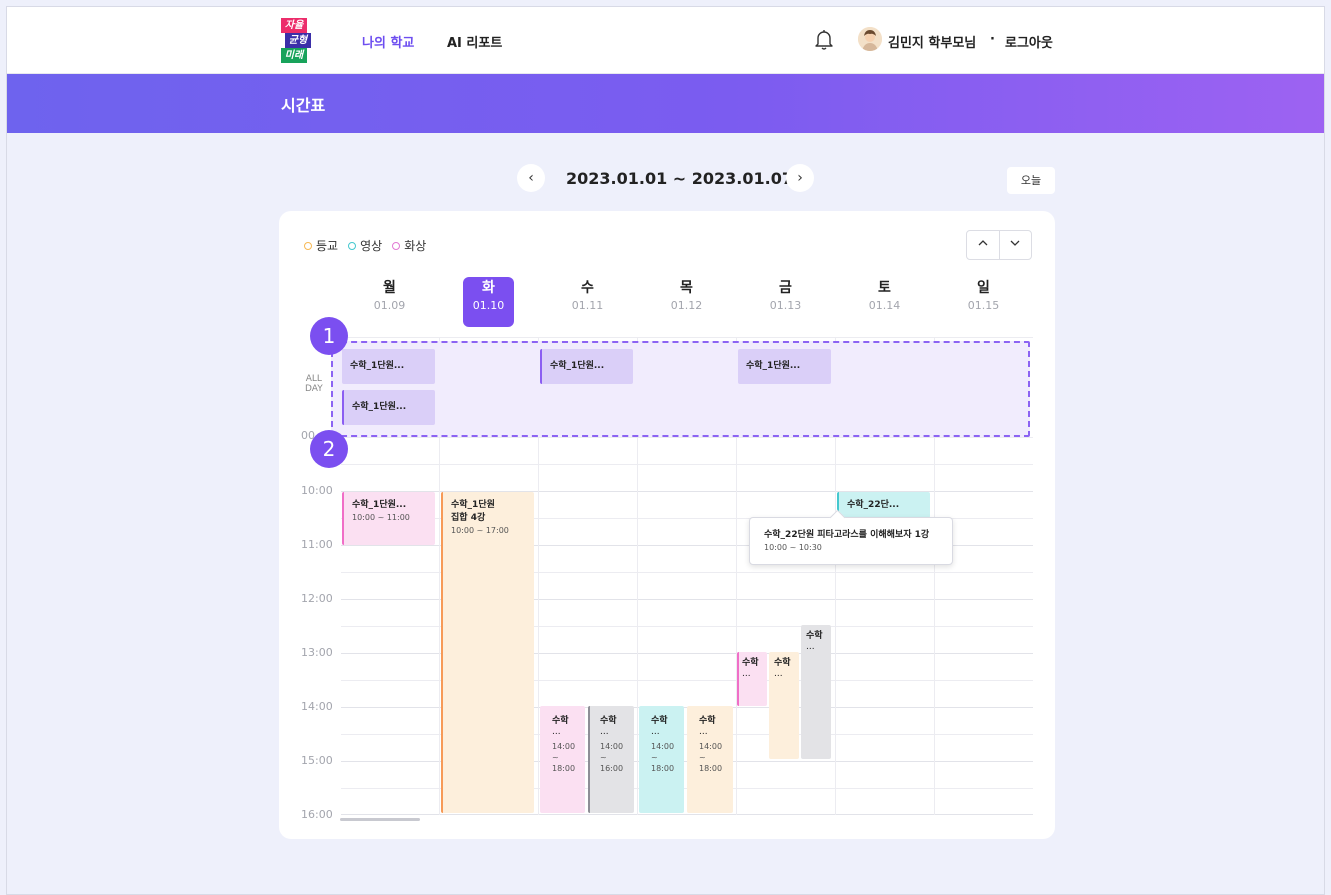 The width and height of the screenshot is (1331, 895). What do you see at coordinates (473, 505) in the screenshot?
I see `event-title: 수학_1단원` at bounding box center [473, 505].